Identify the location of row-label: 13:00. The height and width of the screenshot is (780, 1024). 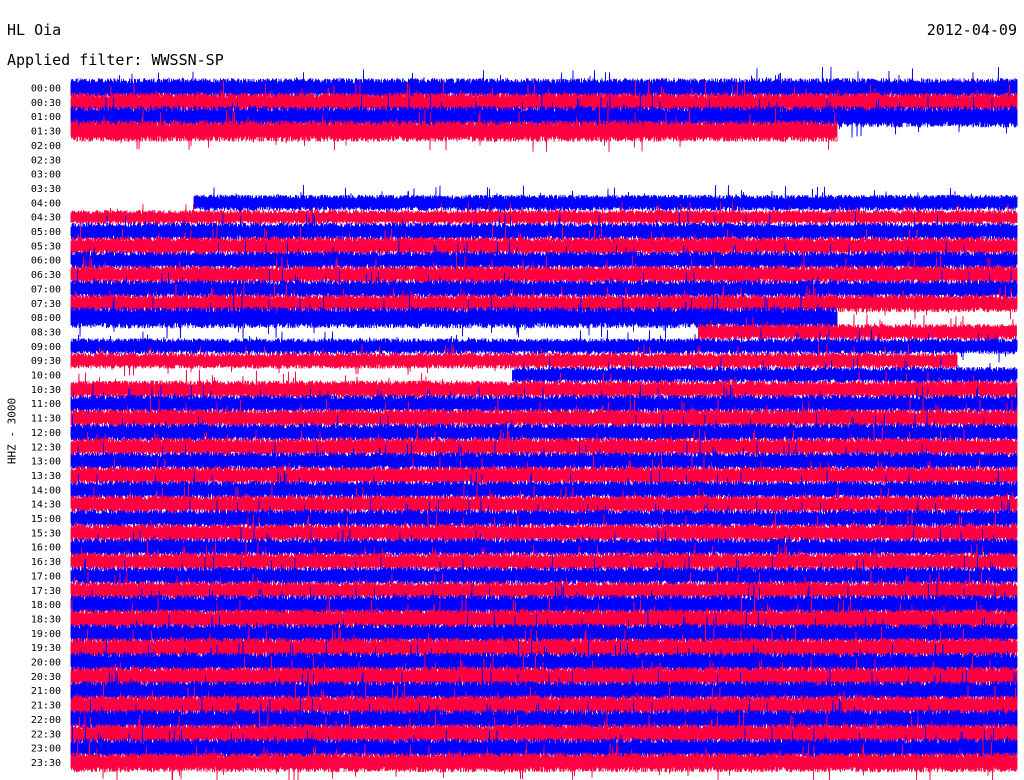
(46, 462).